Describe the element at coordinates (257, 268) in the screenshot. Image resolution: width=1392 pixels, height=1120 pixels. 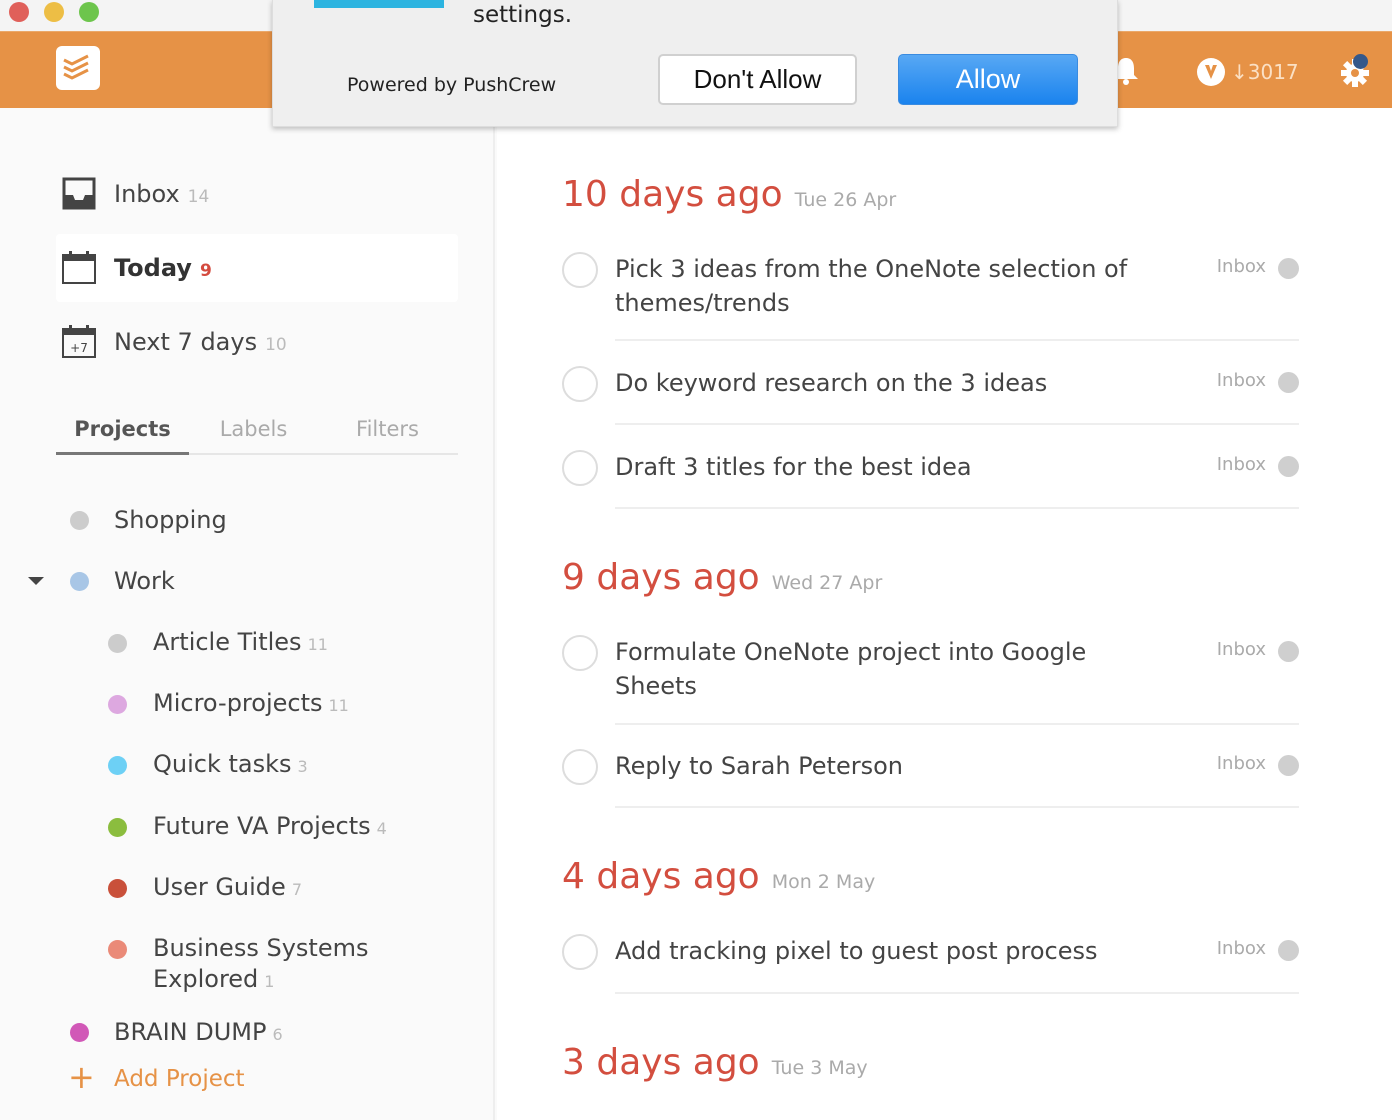
I see `sidebar-item-today: Today 9` at that location.